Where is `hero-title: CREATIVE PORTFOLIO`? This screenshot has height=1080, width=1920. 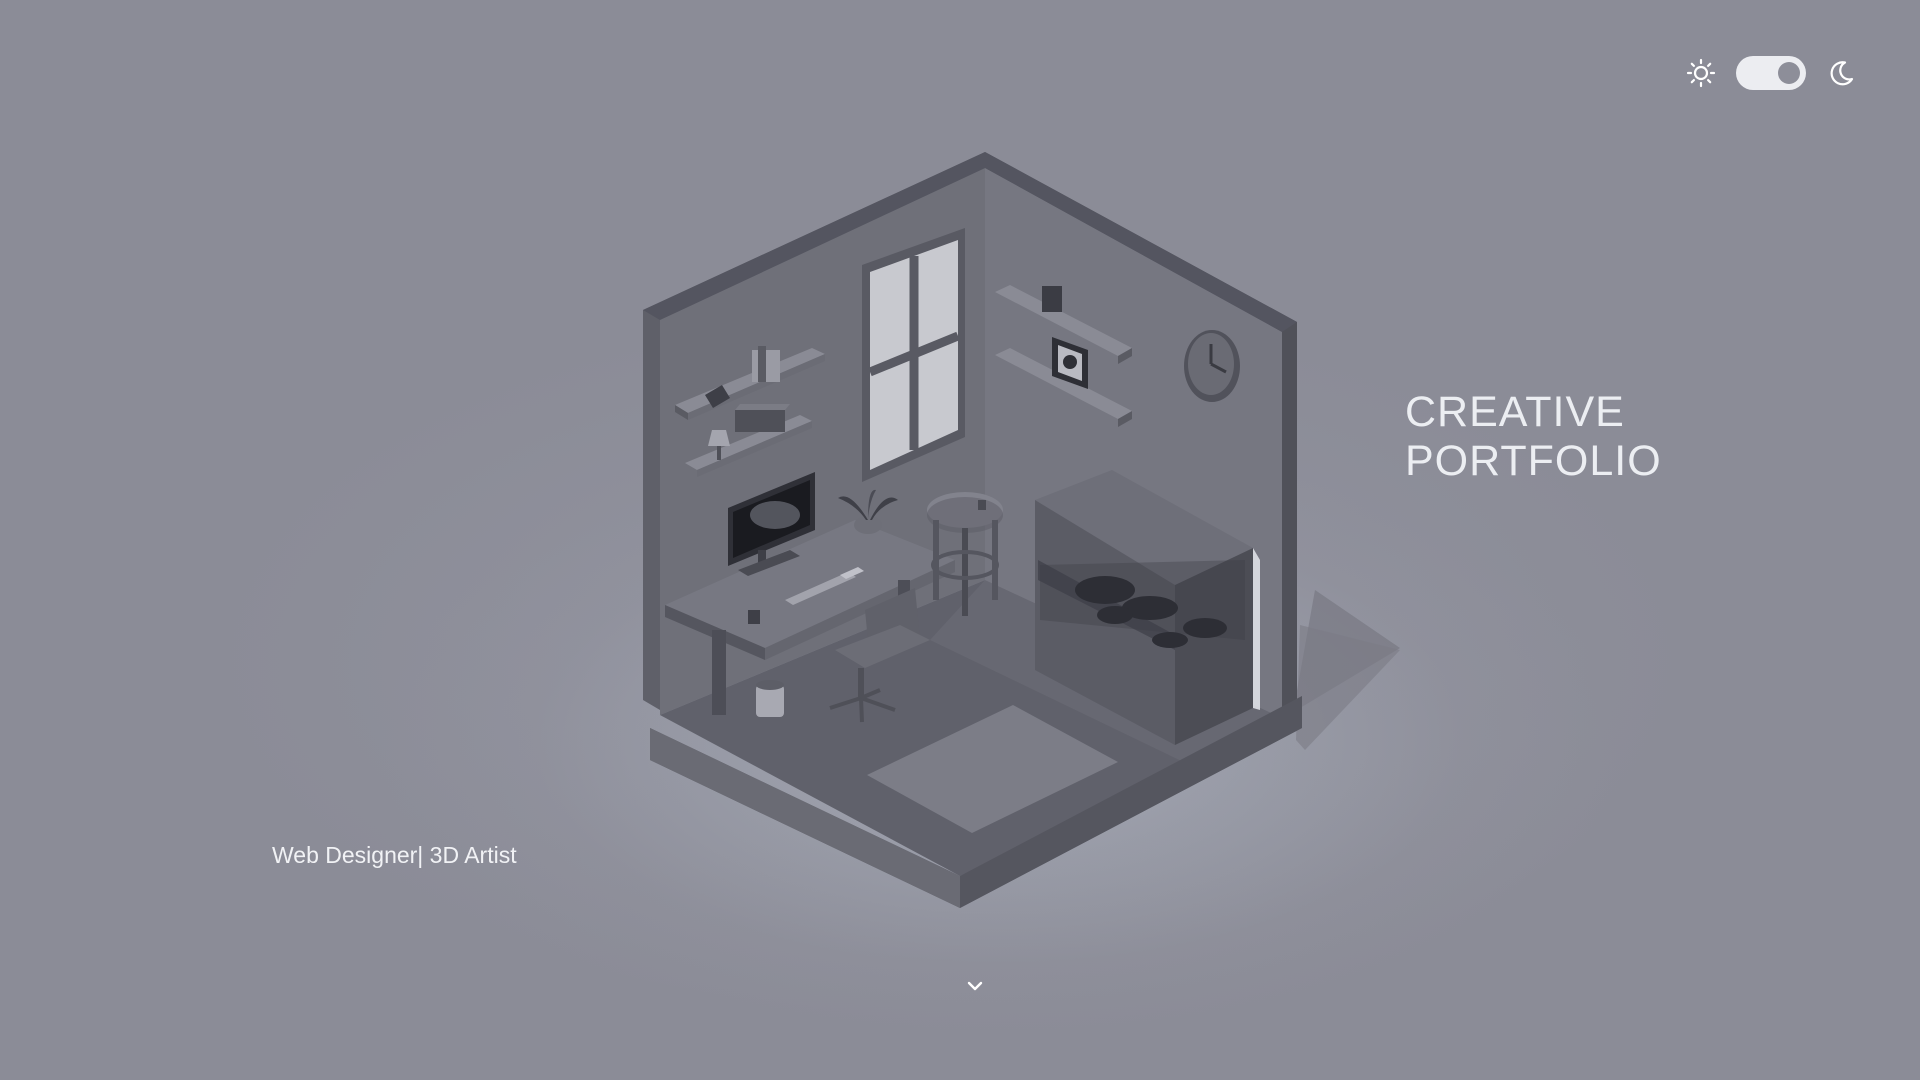 hero-title: CREATIVE PORTFOLIO is located at coordinates (1533, 437).